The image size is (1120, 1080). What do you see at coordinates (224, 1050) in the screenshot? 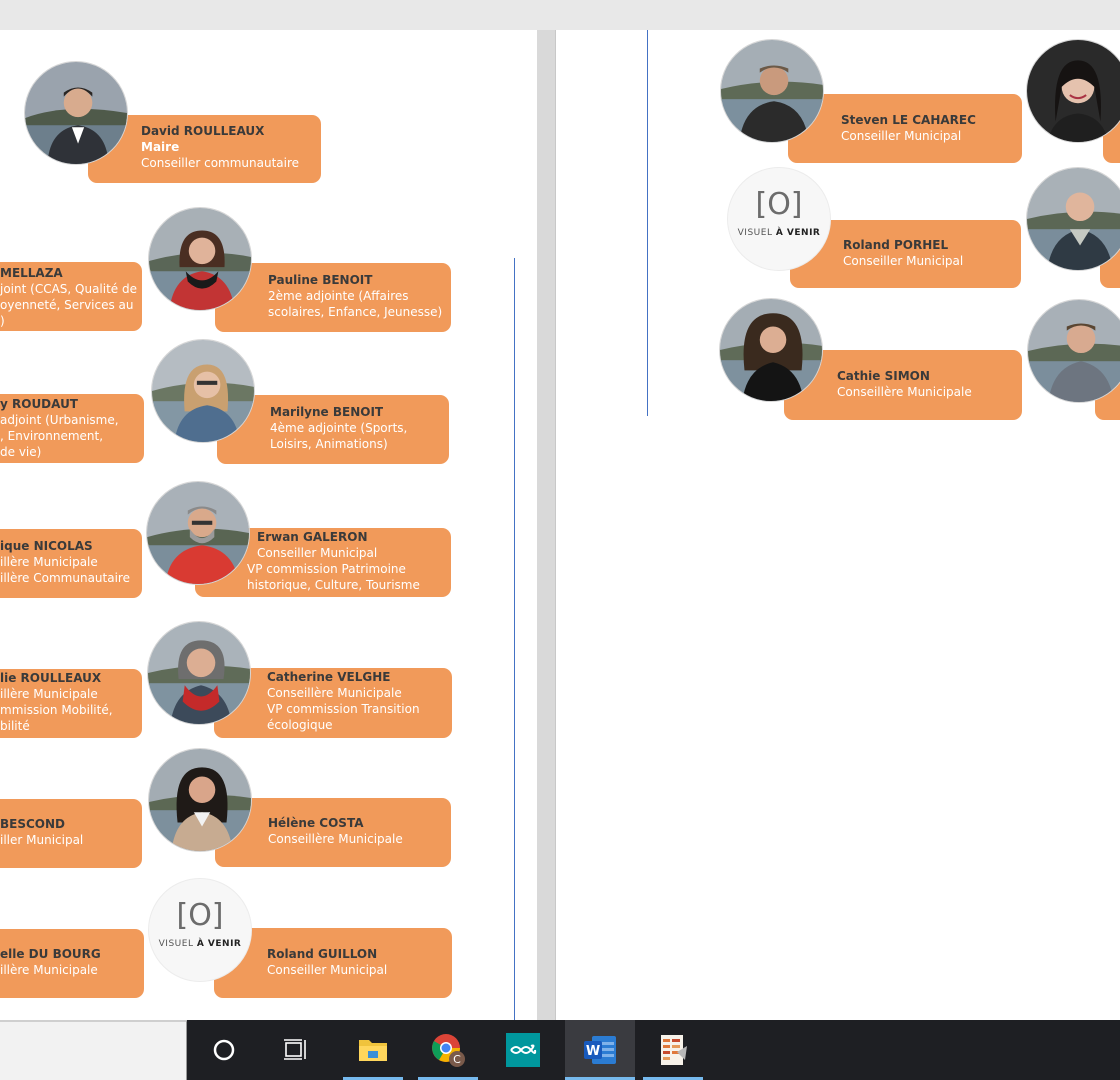
I see `cortana-icon` at bounding box center [224, 1050].